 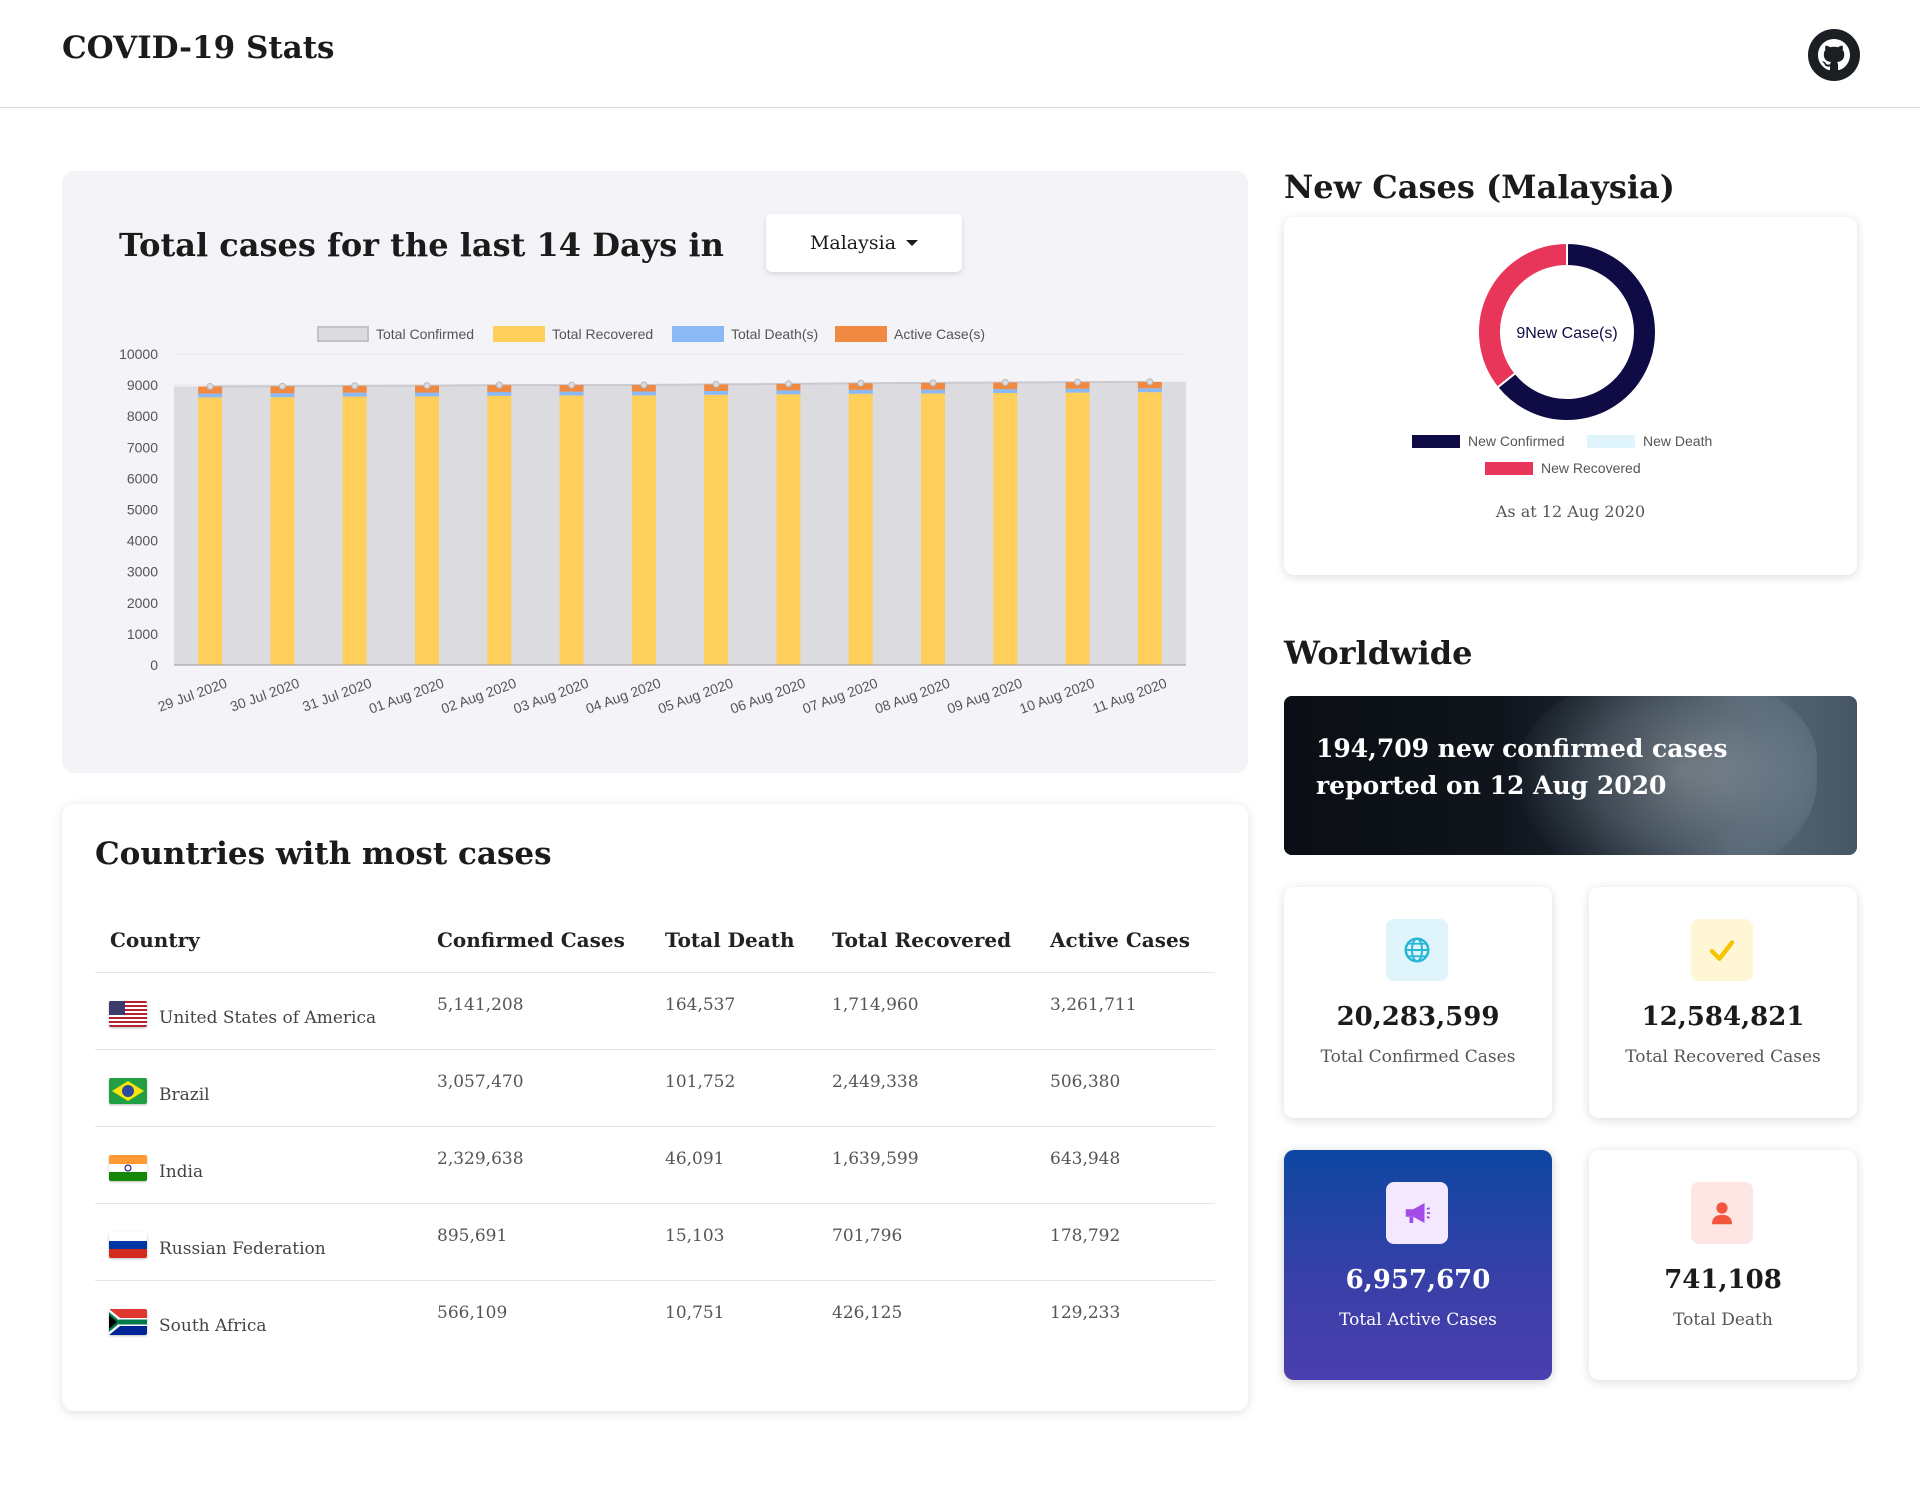 I want to click on confirmed-cell: 3,057,470, so click(x=480, y=1082).